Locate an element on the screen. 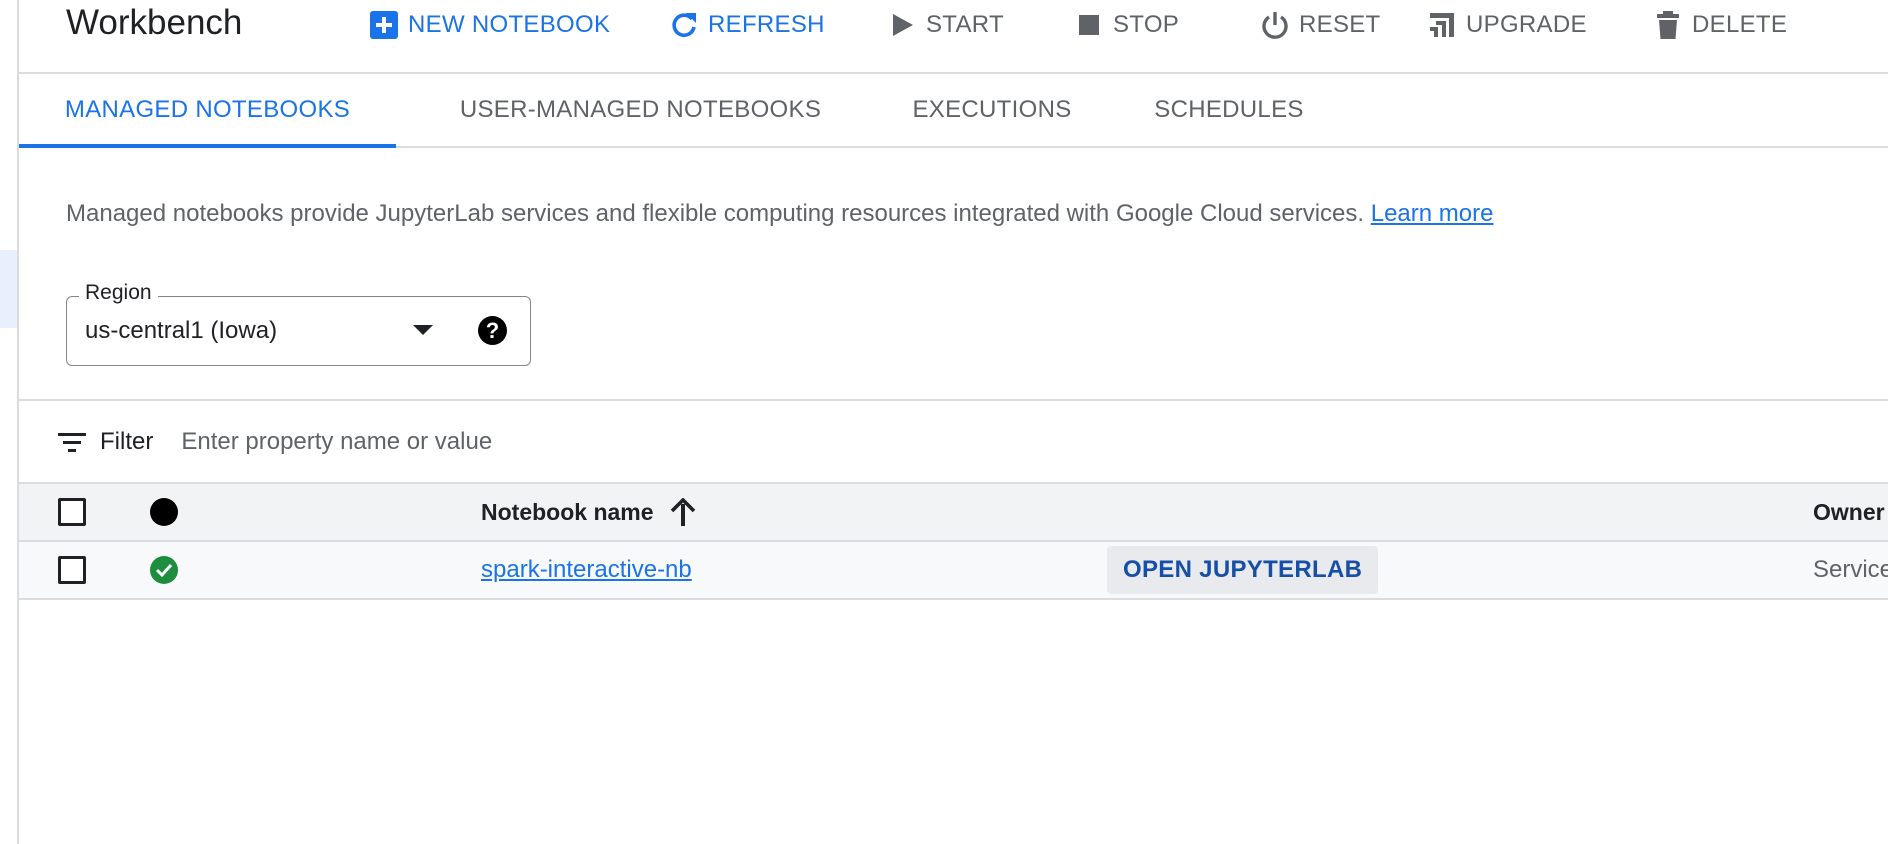 The image size is (1888, 844). refresh-icon is located at coordinates (684, 25).